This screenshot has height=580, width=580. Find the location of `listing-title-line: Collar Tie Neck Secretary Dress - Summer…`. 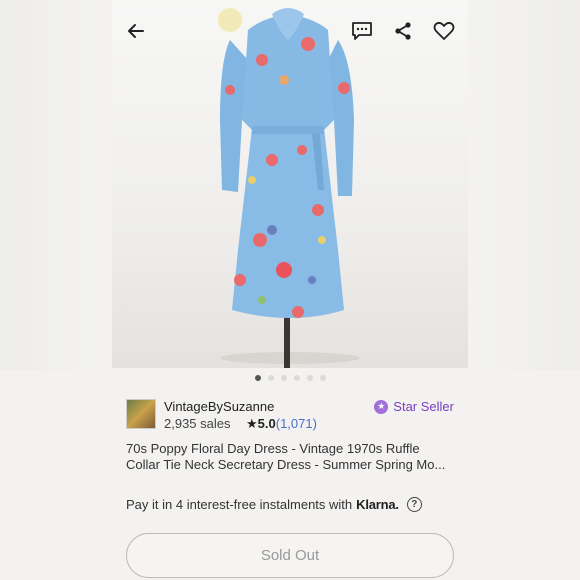

listing-title-line: Collar Tie Neck Secretary Dress - Summer… is located at coordinates (286, 464).